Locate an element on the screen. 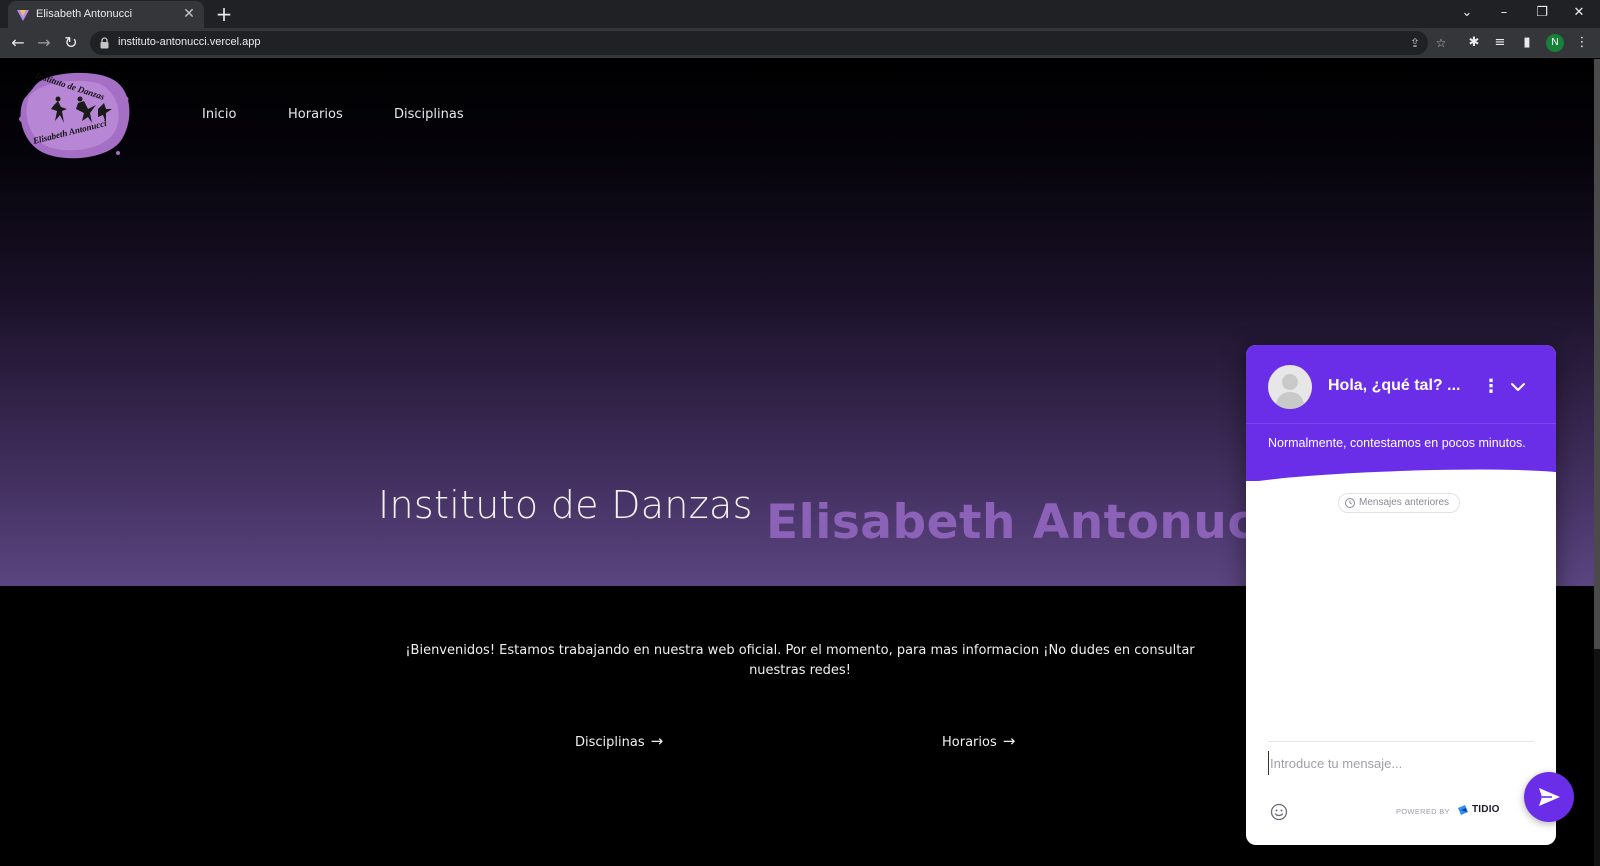  previous-messages-label: Mensajes anteriores is located at coordinates (1404, 502).